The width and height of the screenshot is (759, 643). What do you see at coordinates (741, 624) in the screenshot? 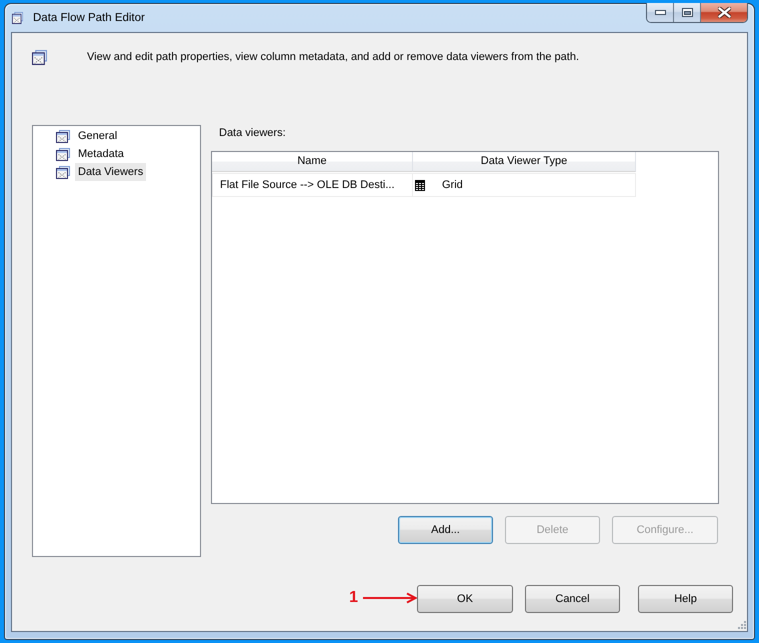
I see `resize-grip` at bounding box center [741, 624].